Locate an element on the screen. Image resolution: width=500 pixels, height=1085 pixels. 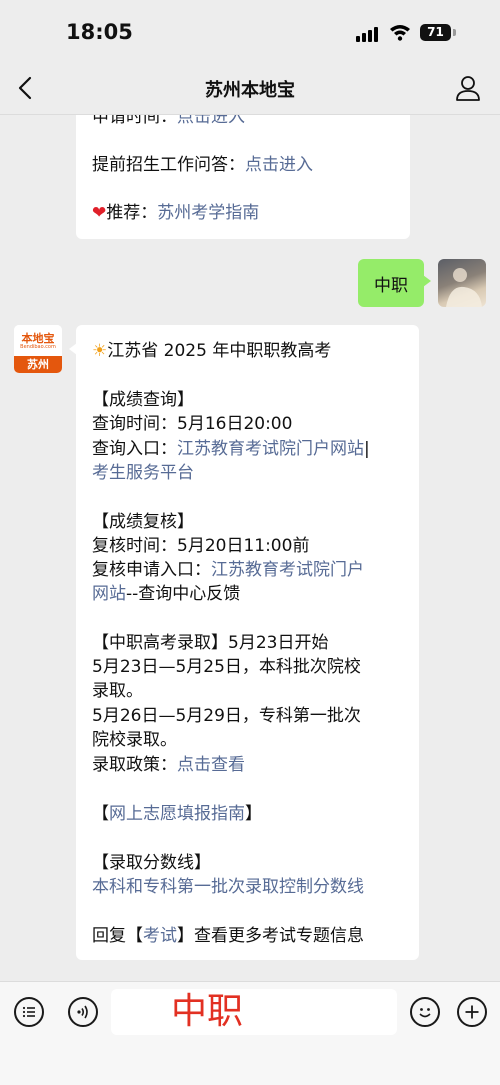
message-line: 复核申请入口：江苏教育考试院门户 is located at coordinates (228, 570).